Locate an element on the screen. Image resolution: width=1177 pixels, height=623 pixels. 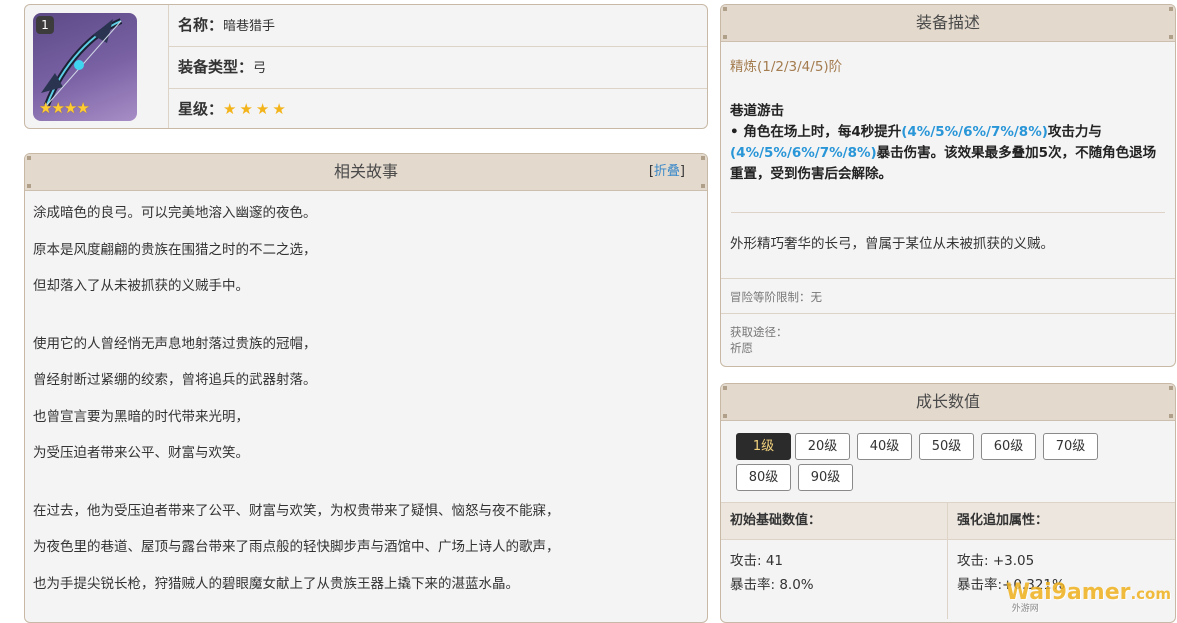
base-crit-rate: 暴击率: 8.0% is located at coordinates (772, 585).